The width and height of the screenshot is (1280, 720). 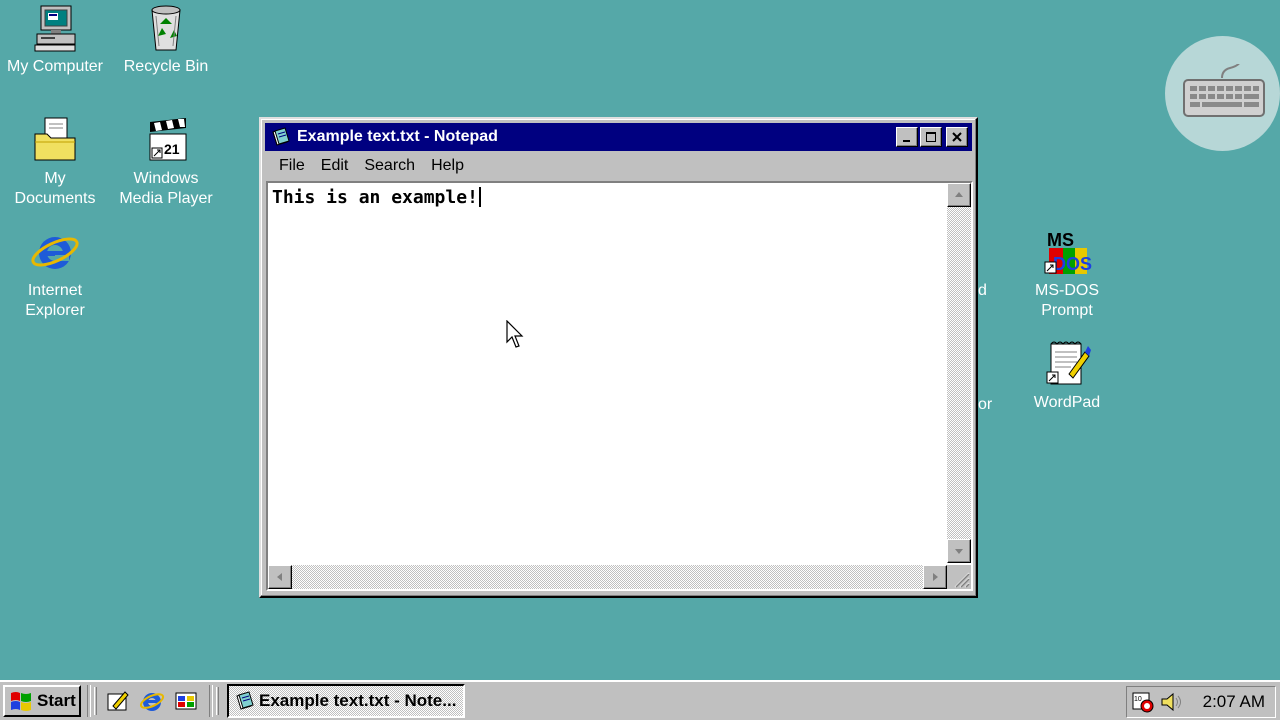 I want to click on svg-text: 10, so click(x=1138, y=699).